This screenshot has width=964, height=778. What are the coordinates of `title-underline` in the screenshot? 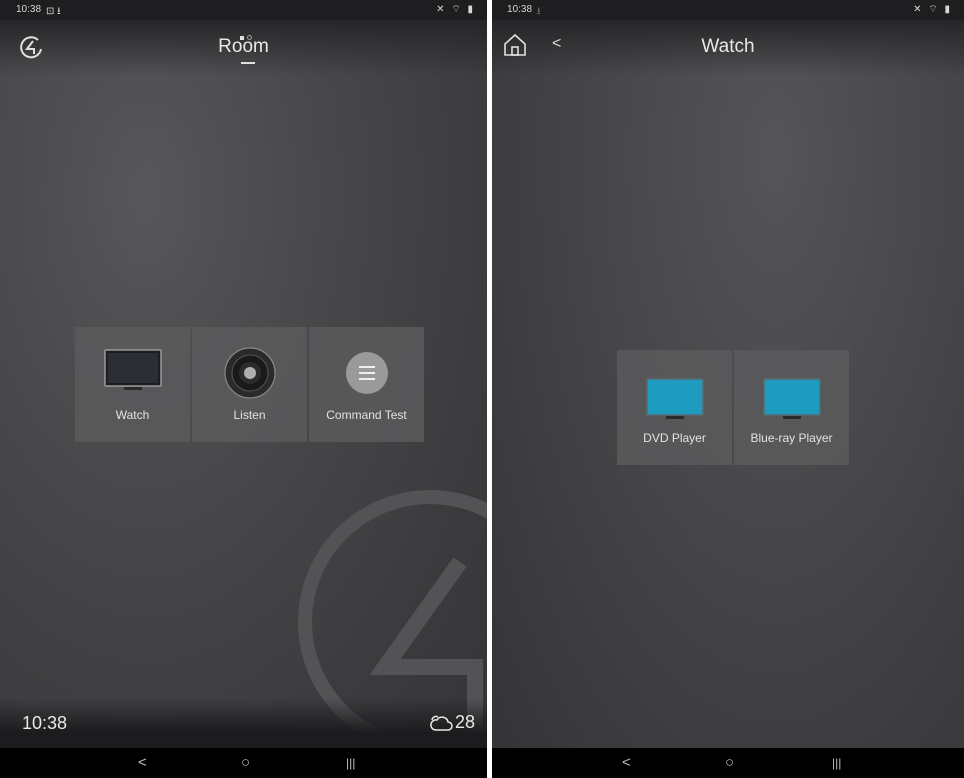 It's located at (248, 63).